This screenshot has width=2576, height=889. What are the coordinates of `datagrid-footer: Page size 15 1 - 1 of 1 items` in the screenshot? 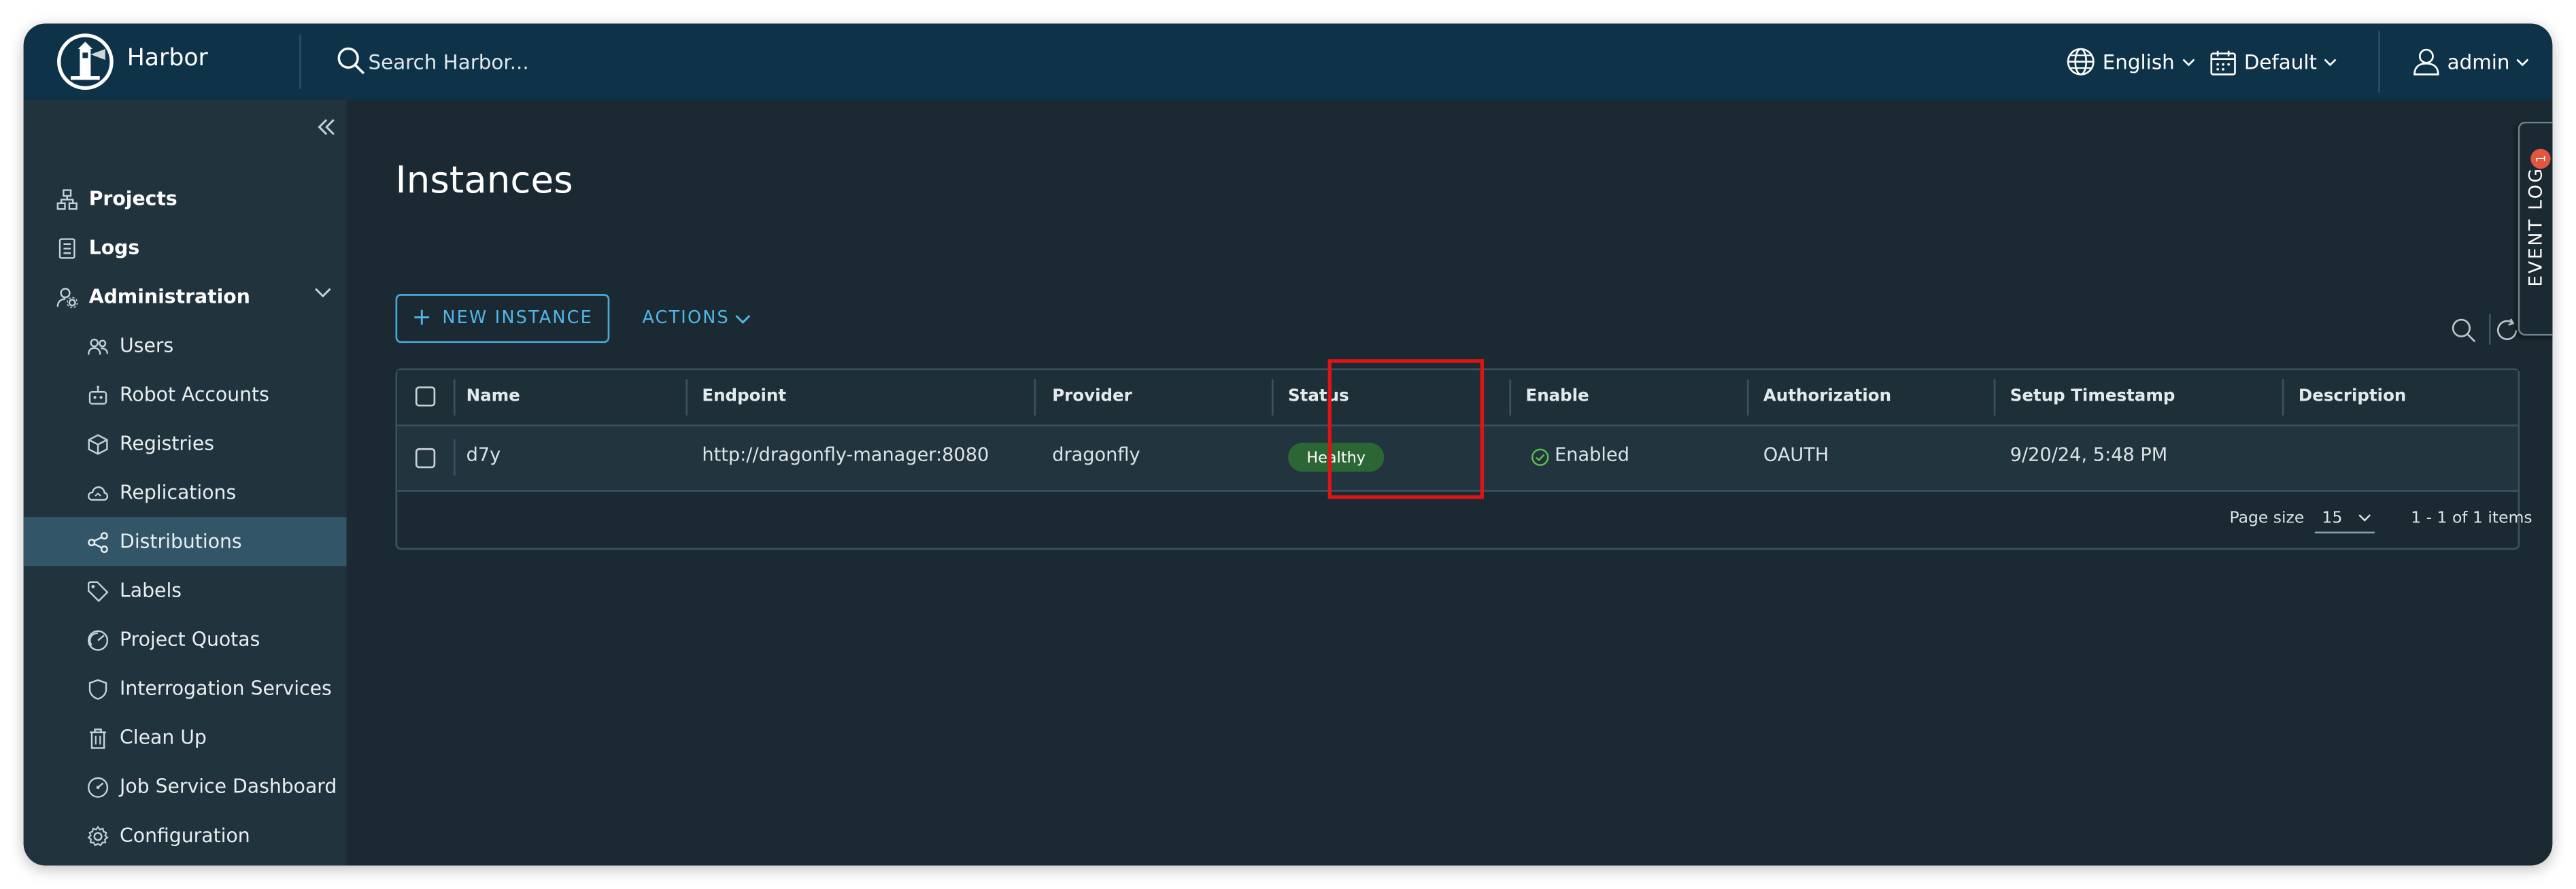 It's located at (1464, 520).